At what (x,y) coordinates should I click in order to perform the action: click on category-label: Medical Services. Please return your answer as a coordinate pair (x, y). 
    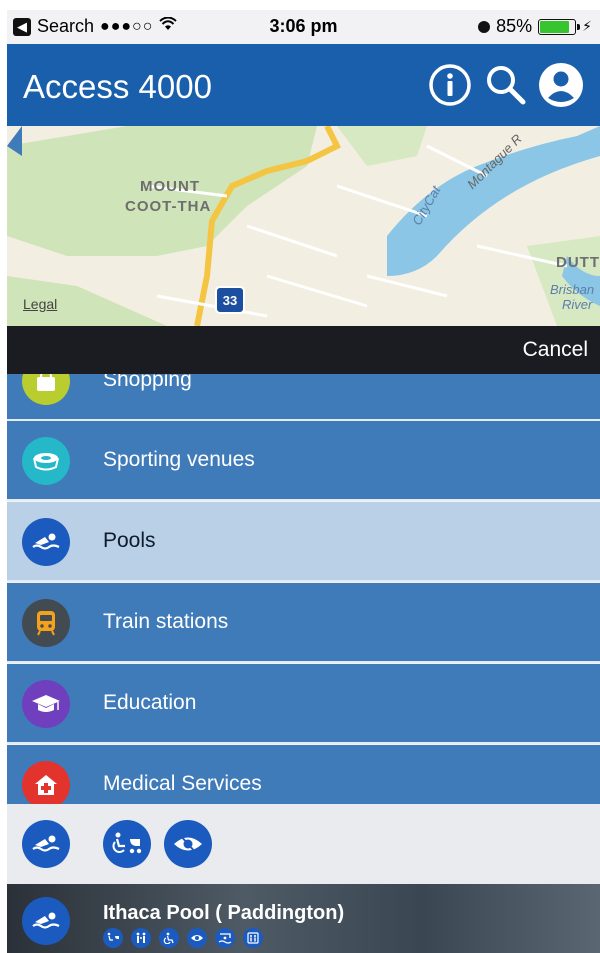
    Looking at the image, I should click on (182, 783).